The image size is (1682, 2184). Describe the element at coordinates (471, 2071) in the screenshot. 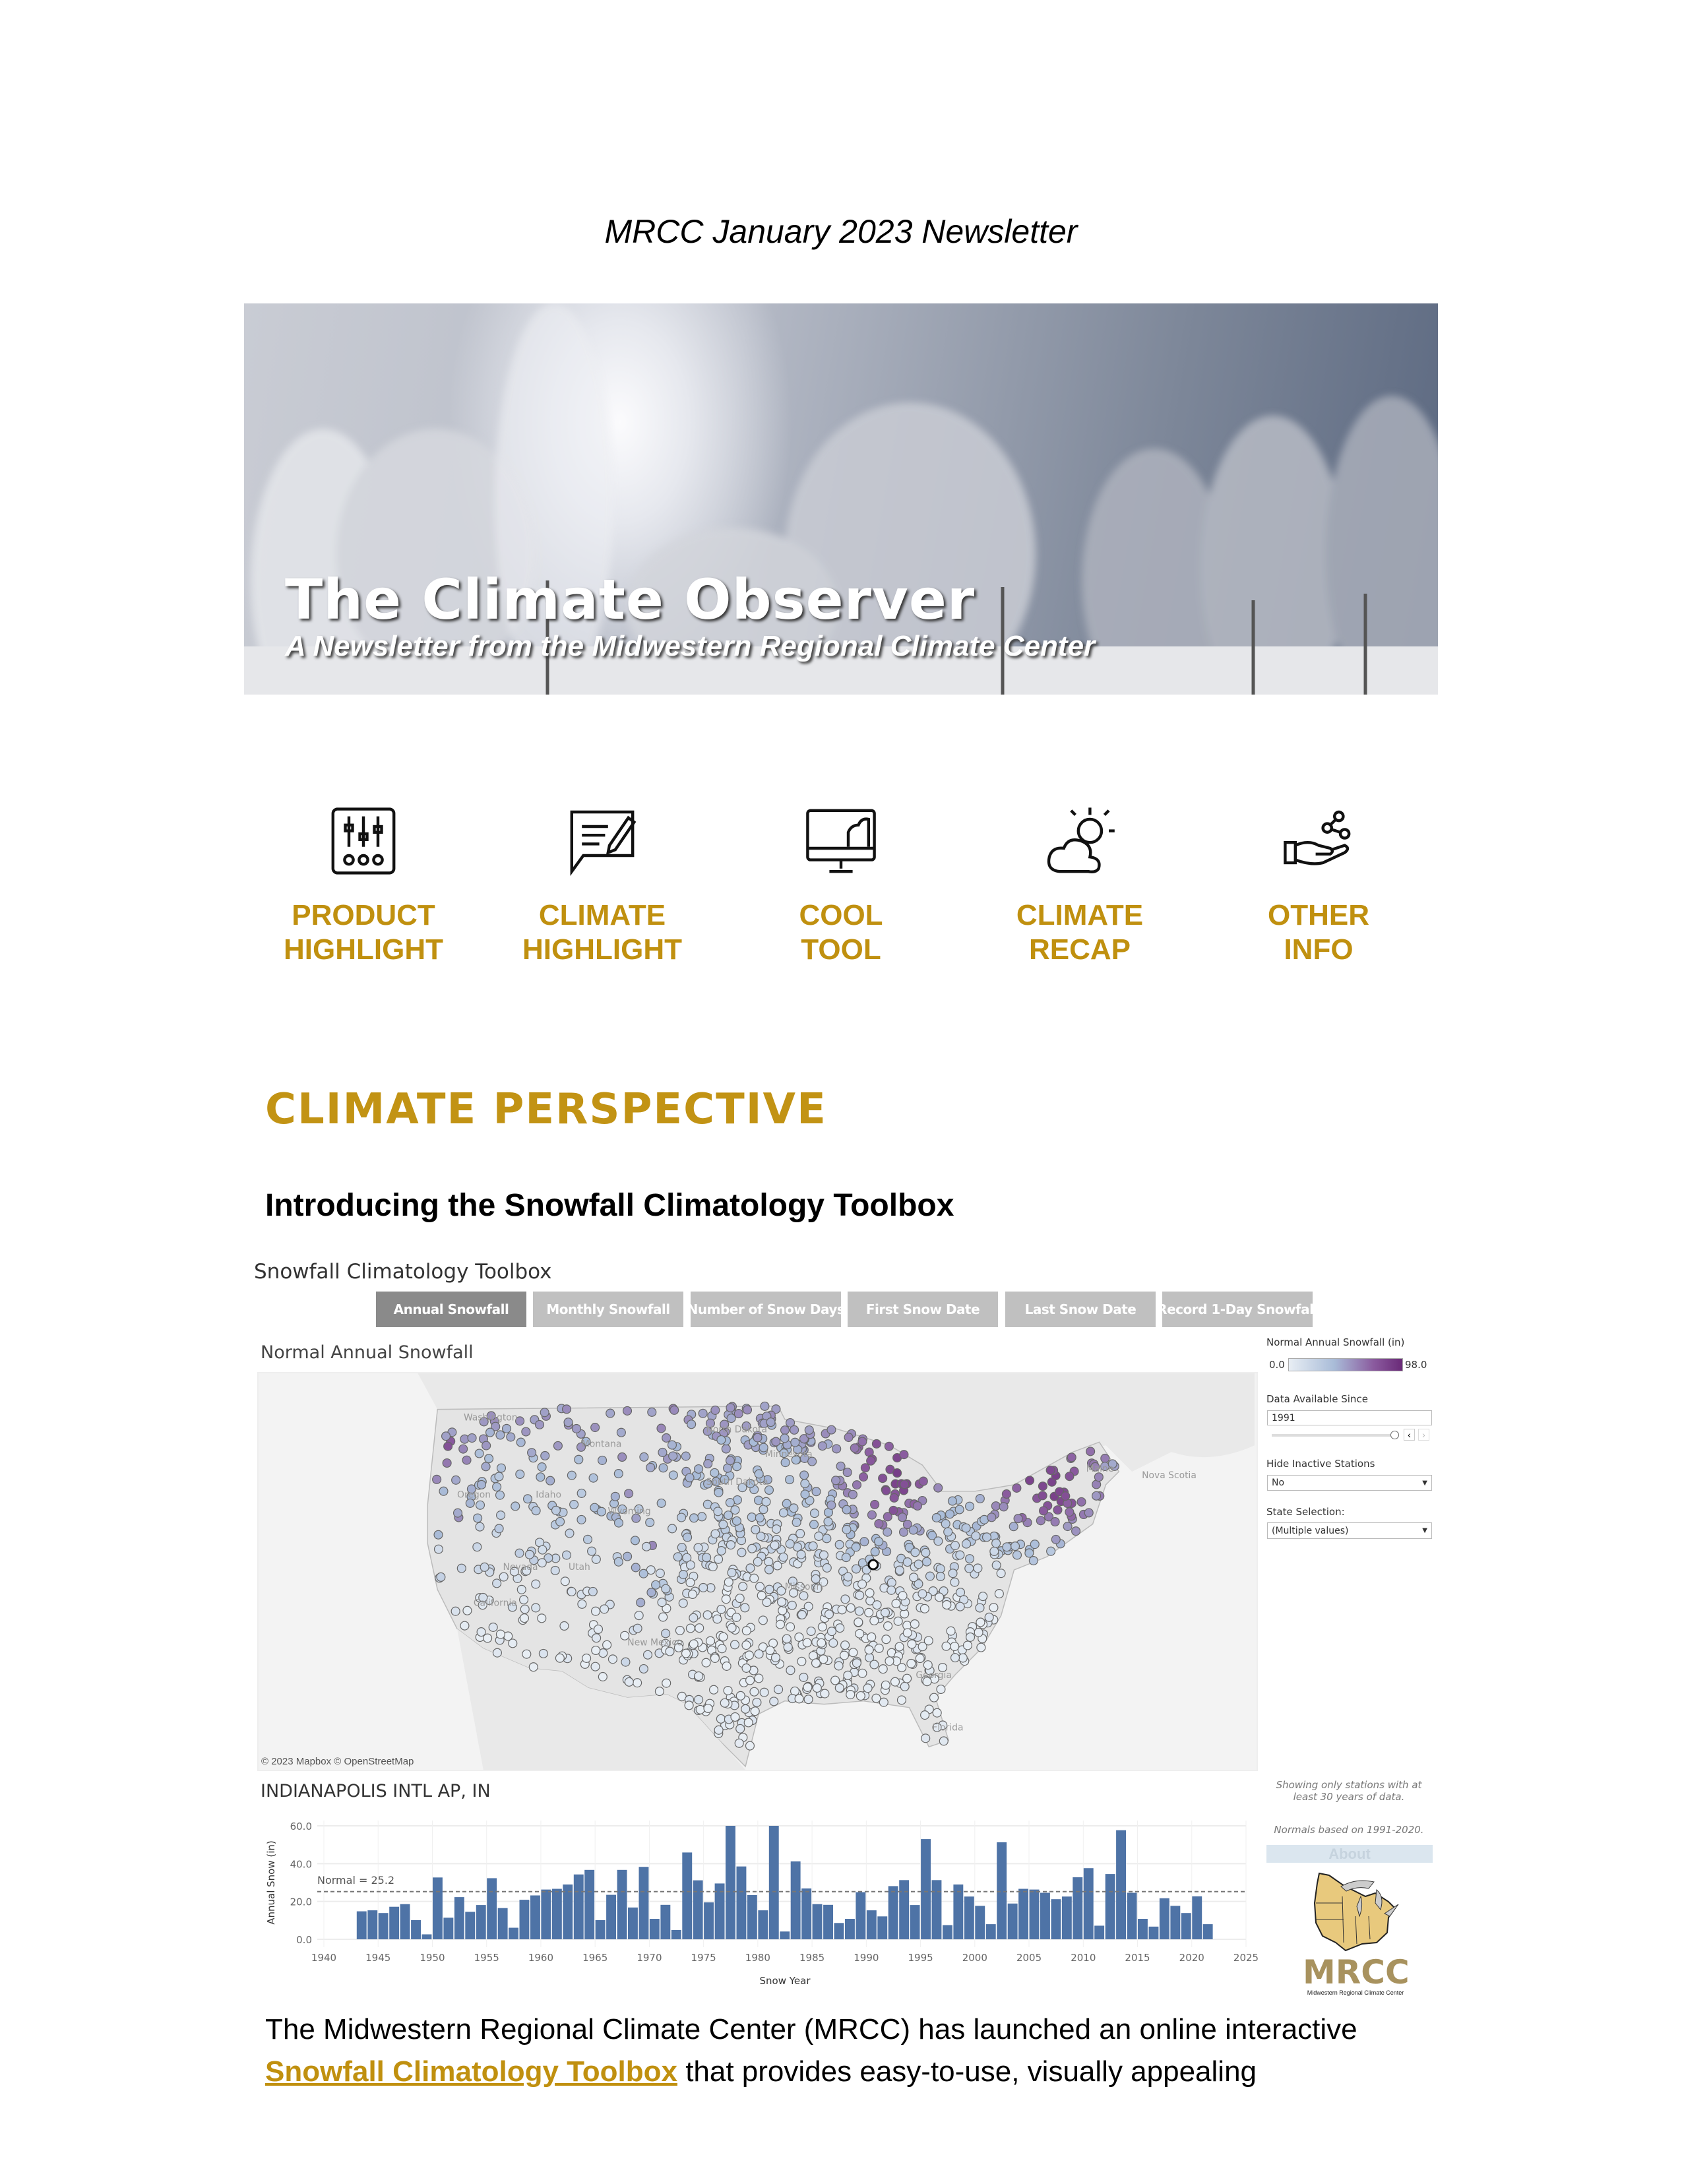

I see `toolbox-link: Snowfall Climatology Toolbox` at that location.